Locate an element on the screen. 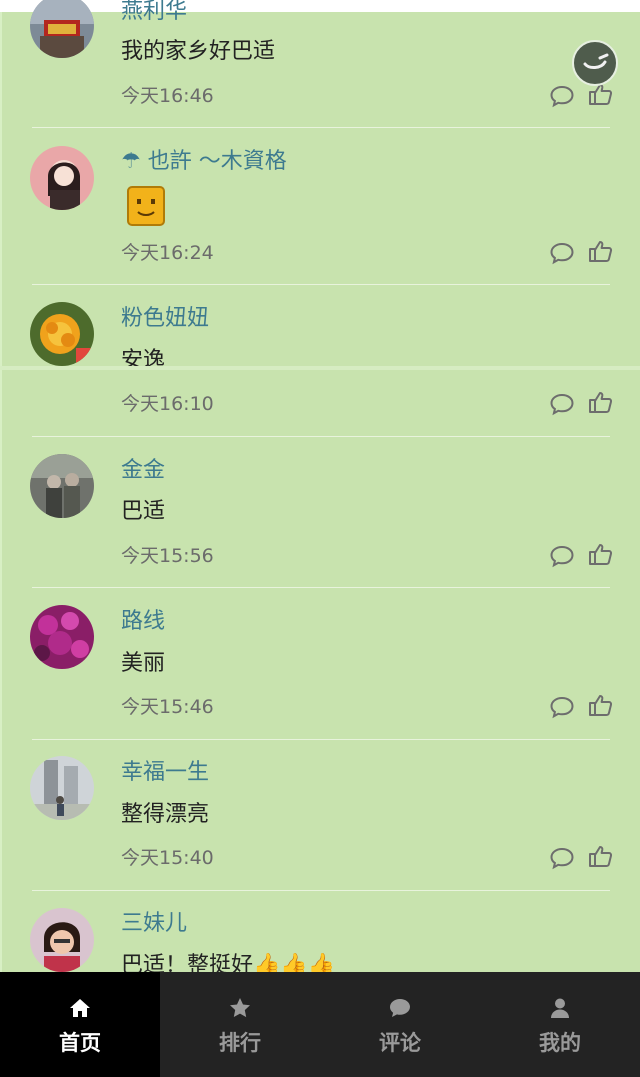 This screenshot has height=1077, width=640. screenshot-seam is located at coordinates (320, 368).